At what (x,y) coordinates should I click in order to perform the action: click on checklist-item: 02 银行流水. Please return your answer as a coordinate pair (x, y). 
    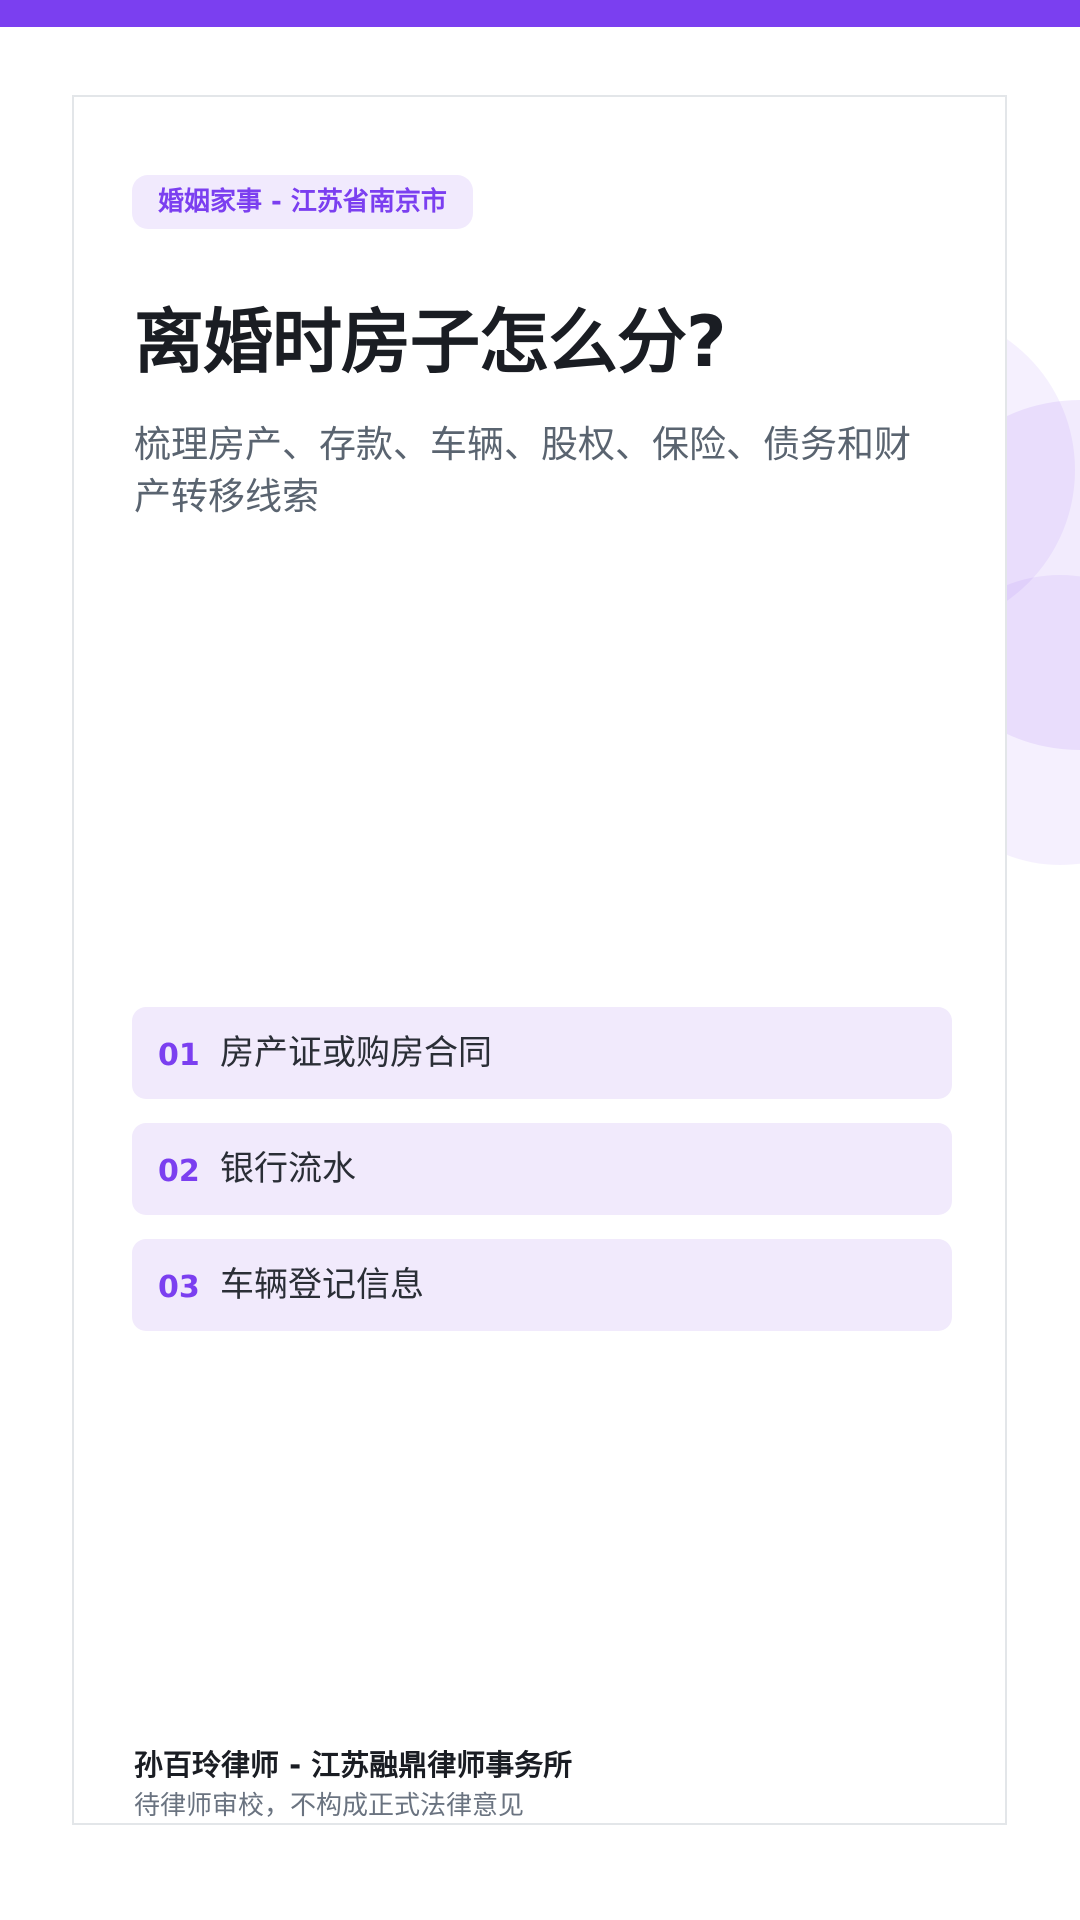
    Looking at the image, I should click on (542, 1169).